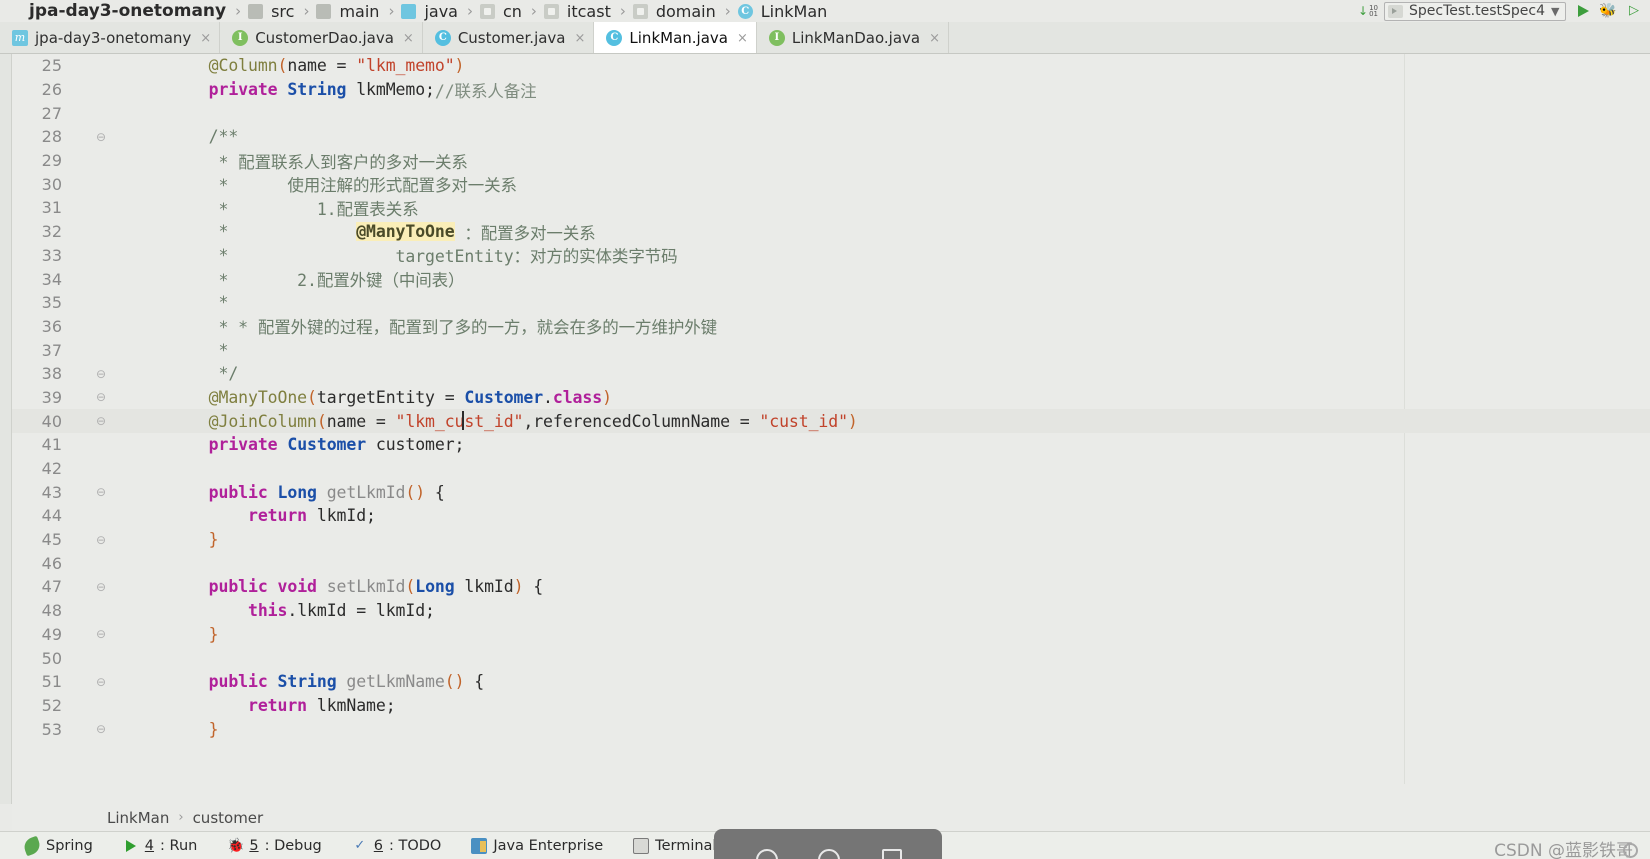 The height and width of the screenshot is (859, 1650). Describe the element at coordinates (829, 854) in the screenshot. I see `android-back-icon` at that location.